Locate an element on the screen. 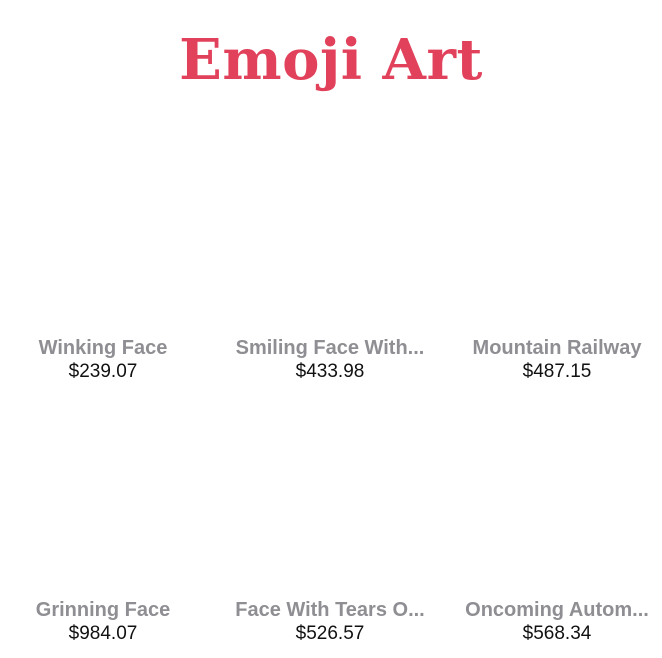 This screenshot has height=658, width=662. product-price: $239.07 is located at coordinates (103, 371).